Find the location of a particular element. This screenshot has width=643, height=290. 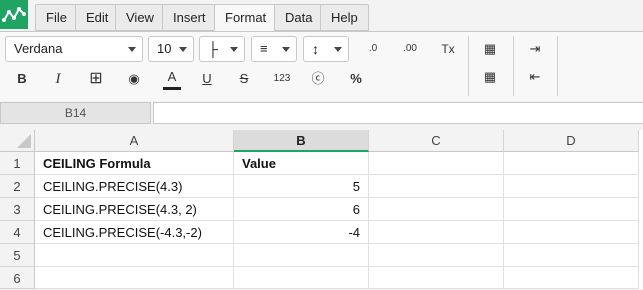

cell-c6 is located at coordinates (436, 278).